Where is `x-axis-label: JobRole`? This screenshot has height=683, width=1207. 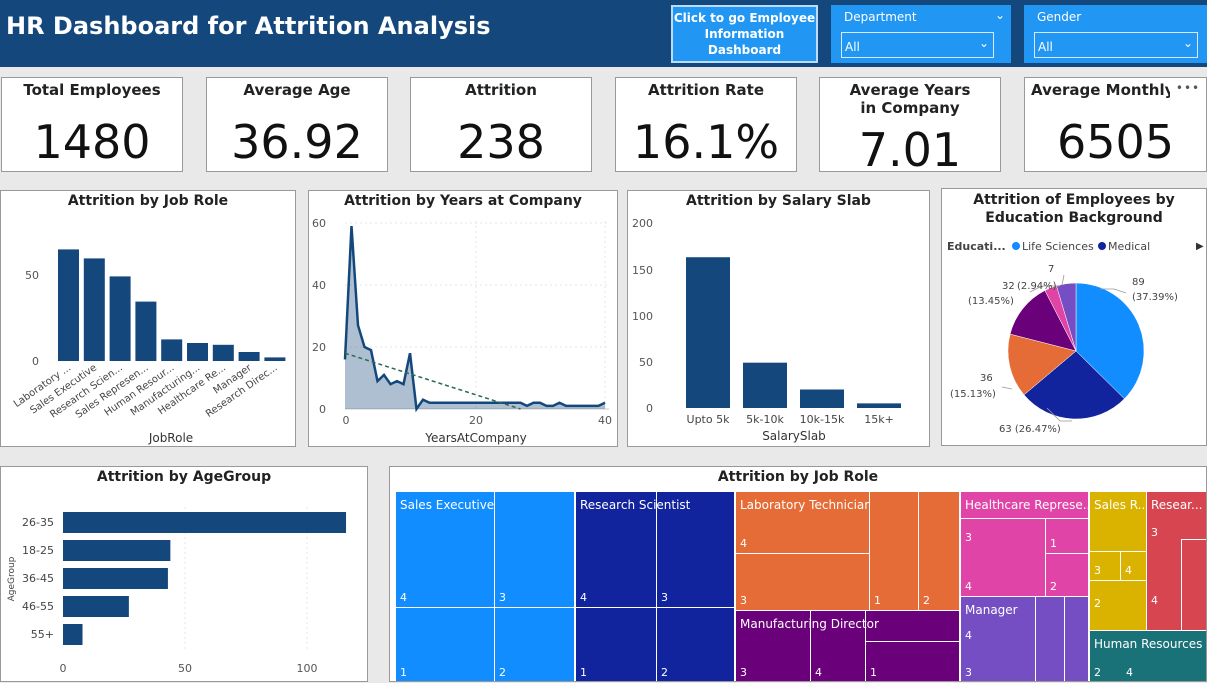
x-axis-label: JobRole is located at coordinates (170, 438).